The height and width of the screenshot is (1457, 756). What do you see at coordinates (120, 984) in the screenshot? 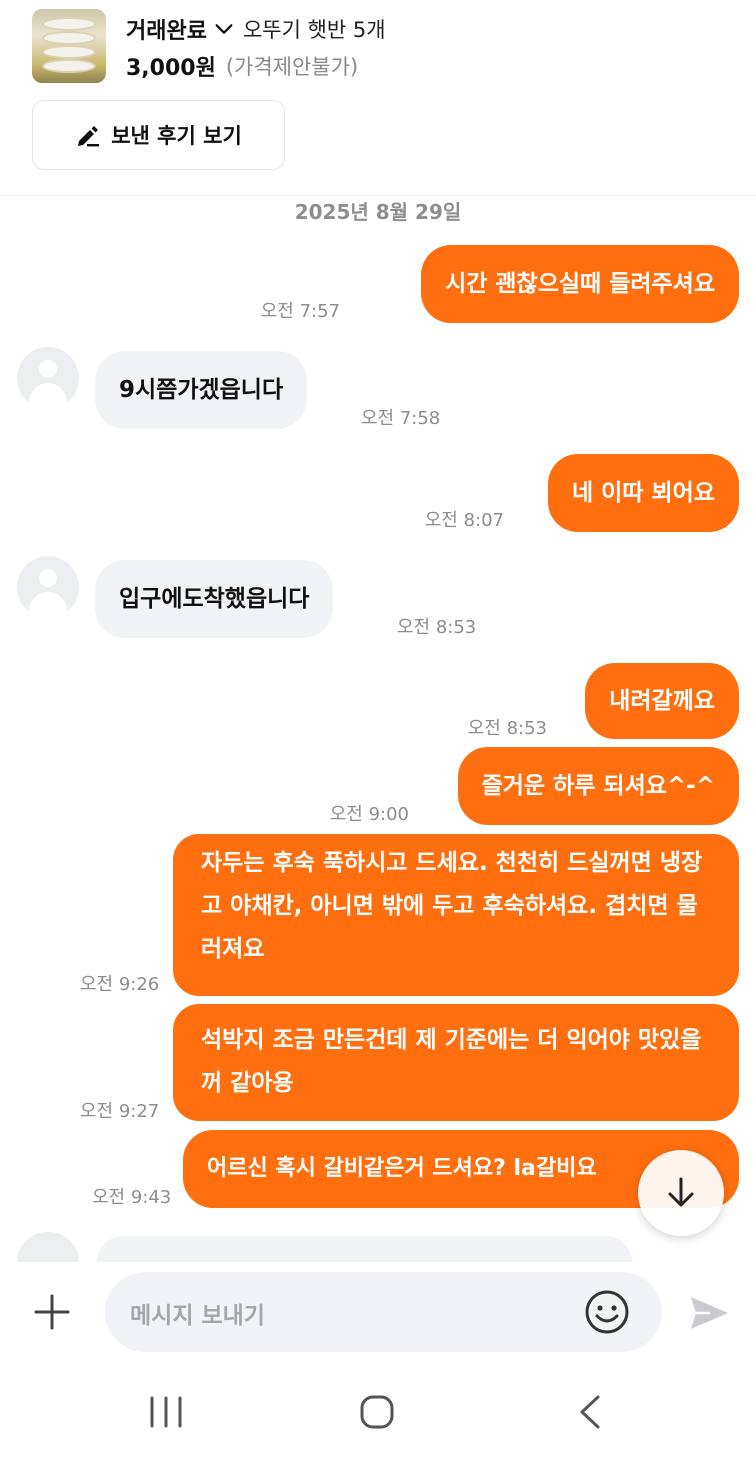
I see `message-time: 오전 9:26` at bounding box center [120, 984].